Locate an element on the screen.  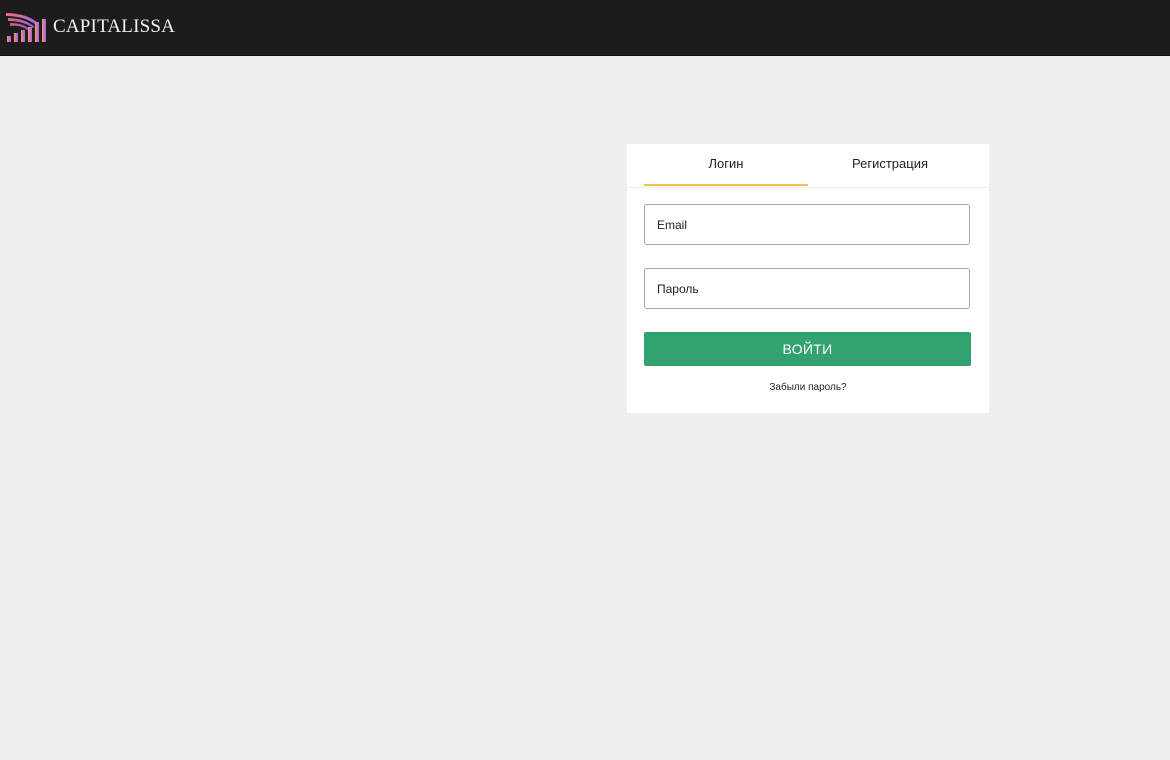
password-field is located at coordinates (807, 288).